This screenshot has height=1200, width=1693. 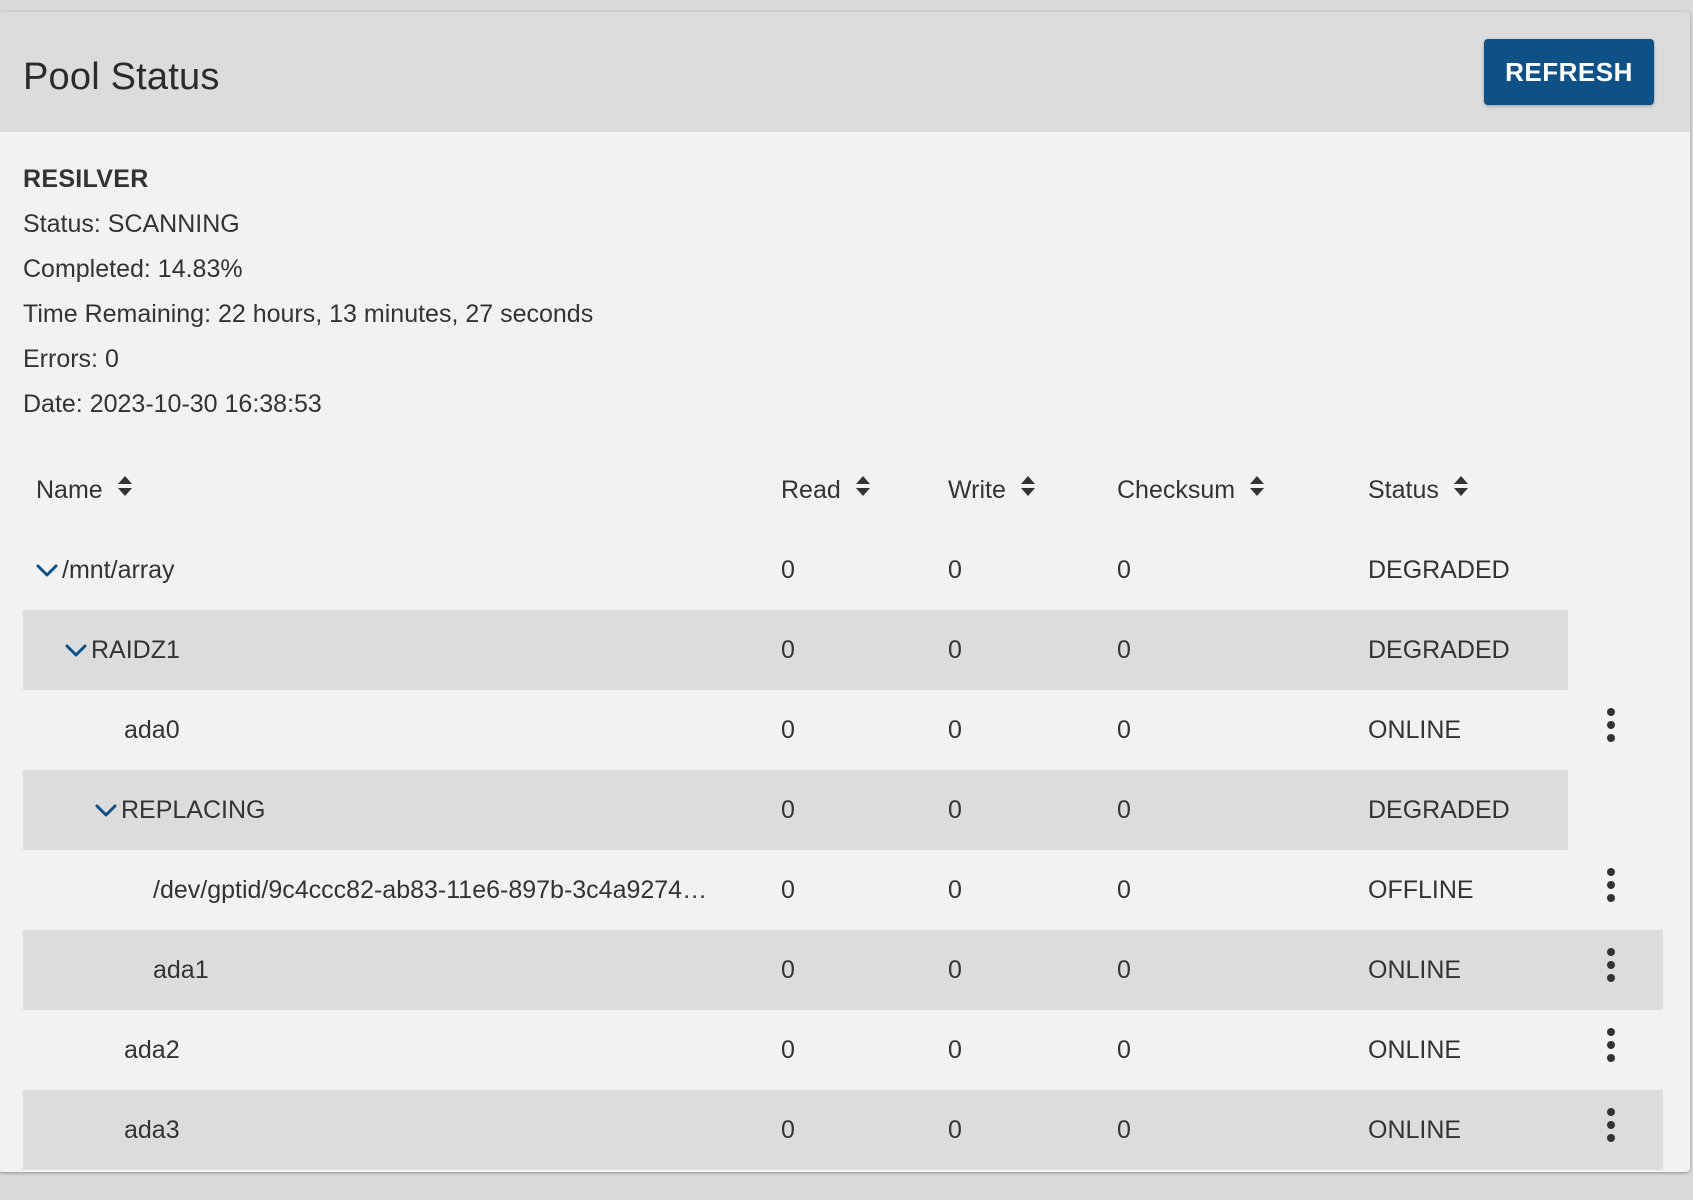 I want to click on scan-completed: Completed: 14.83%, so click(x=133, y=269).